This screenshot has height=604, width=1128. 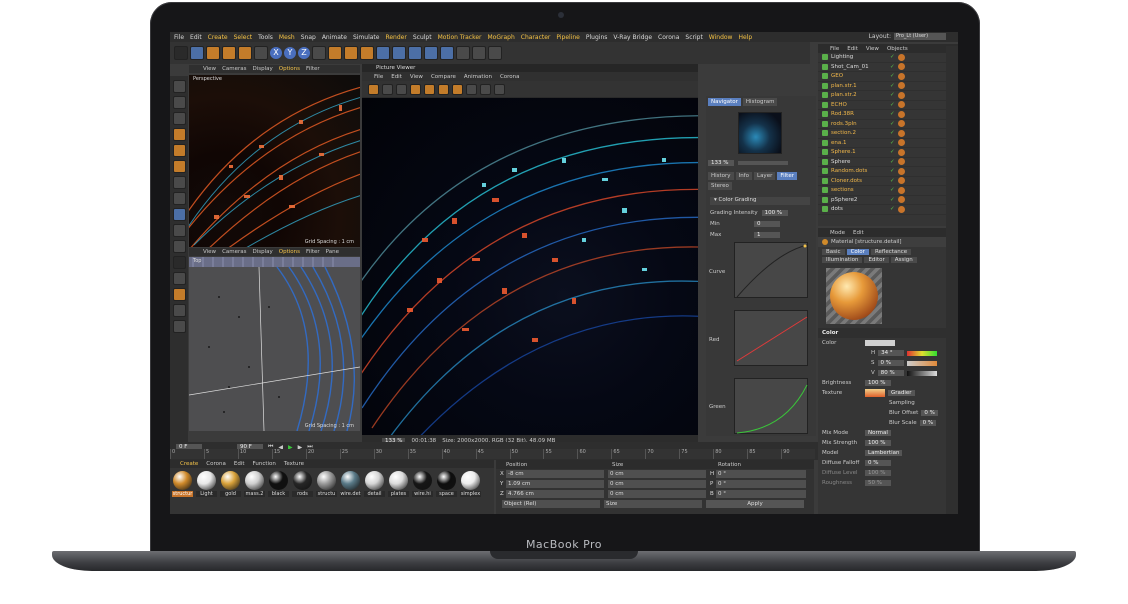 What do you see at coordinates (332, 252) in the screenshot?
I see `viewport-menu-item: Pane` at bounding box center [332, 252].